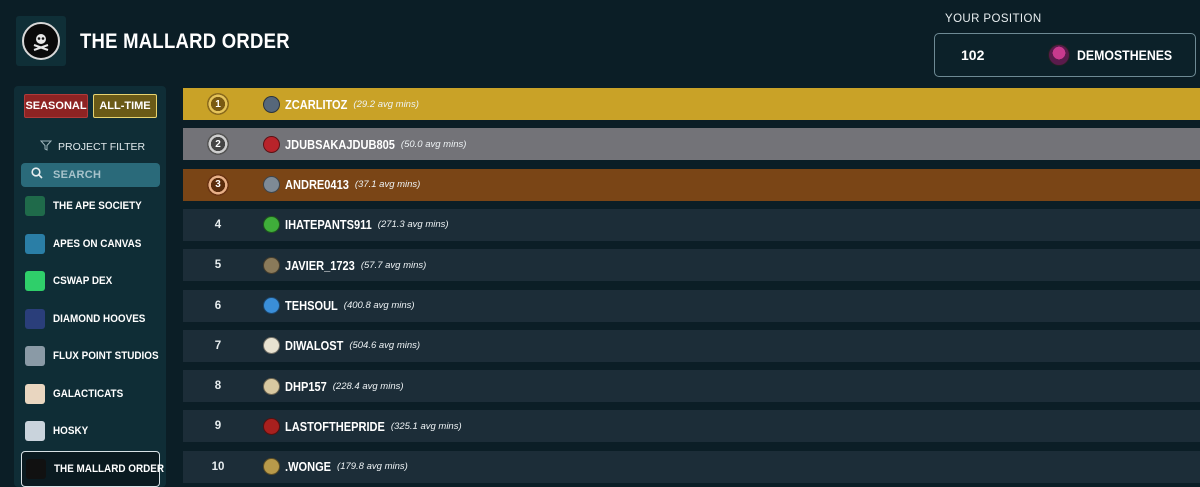 This screenshot has width=1200, height=487. I want to click on rank-cell: 4, so click(218, 225).